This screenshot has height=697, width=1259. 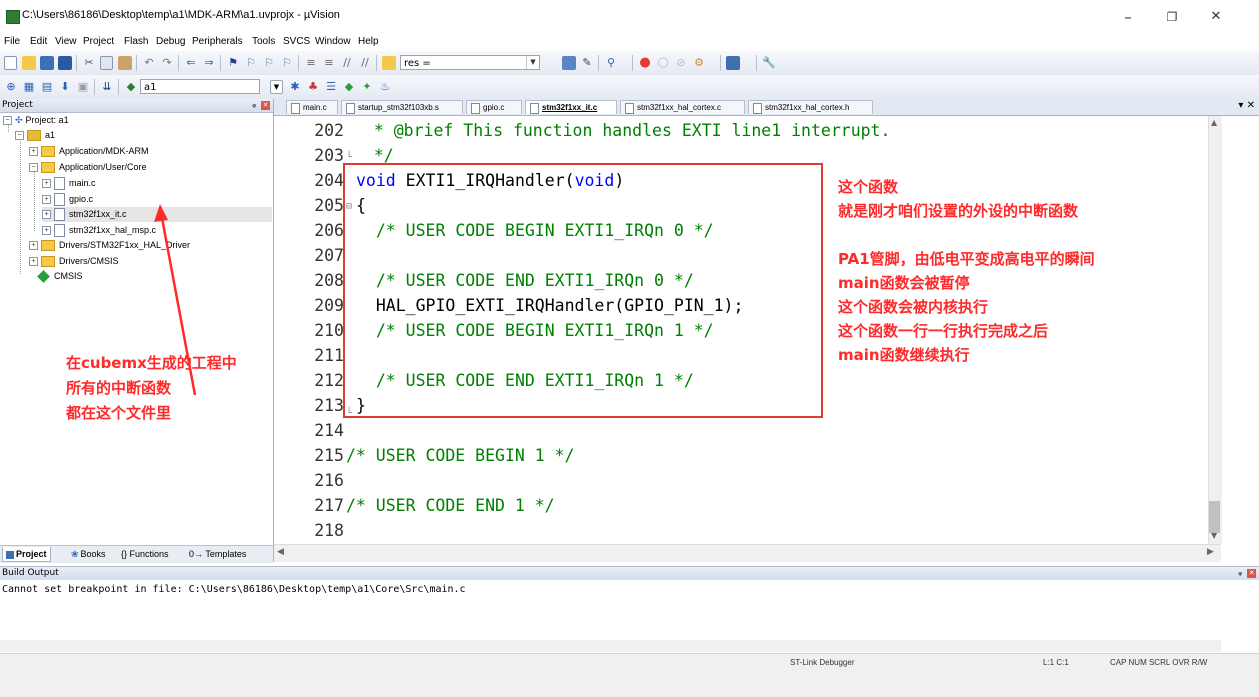 What do you see at coordinates (209, 63) in the screenshot?
I see `nav-forward-icon: ⇒` at bounding box center [209, 63].